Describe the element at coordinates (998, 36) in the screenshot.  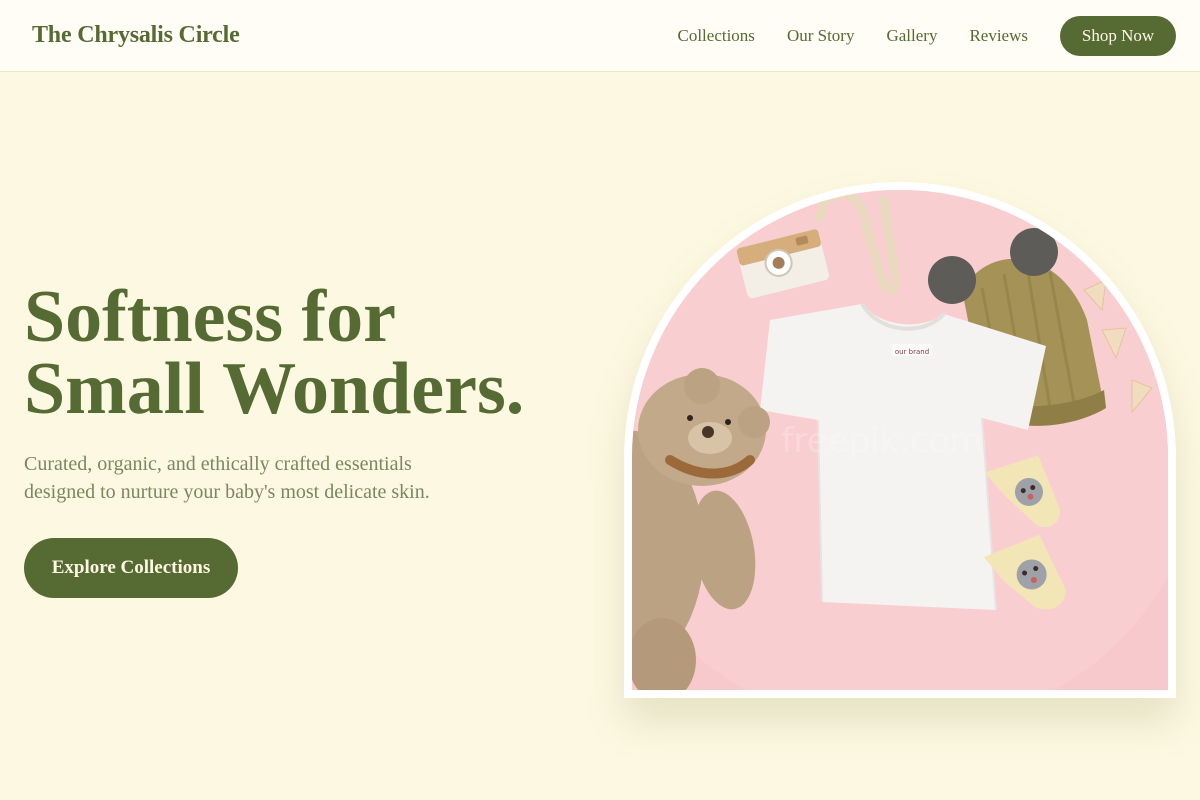
I see `nav-link-reviews: Reviews` at that location.